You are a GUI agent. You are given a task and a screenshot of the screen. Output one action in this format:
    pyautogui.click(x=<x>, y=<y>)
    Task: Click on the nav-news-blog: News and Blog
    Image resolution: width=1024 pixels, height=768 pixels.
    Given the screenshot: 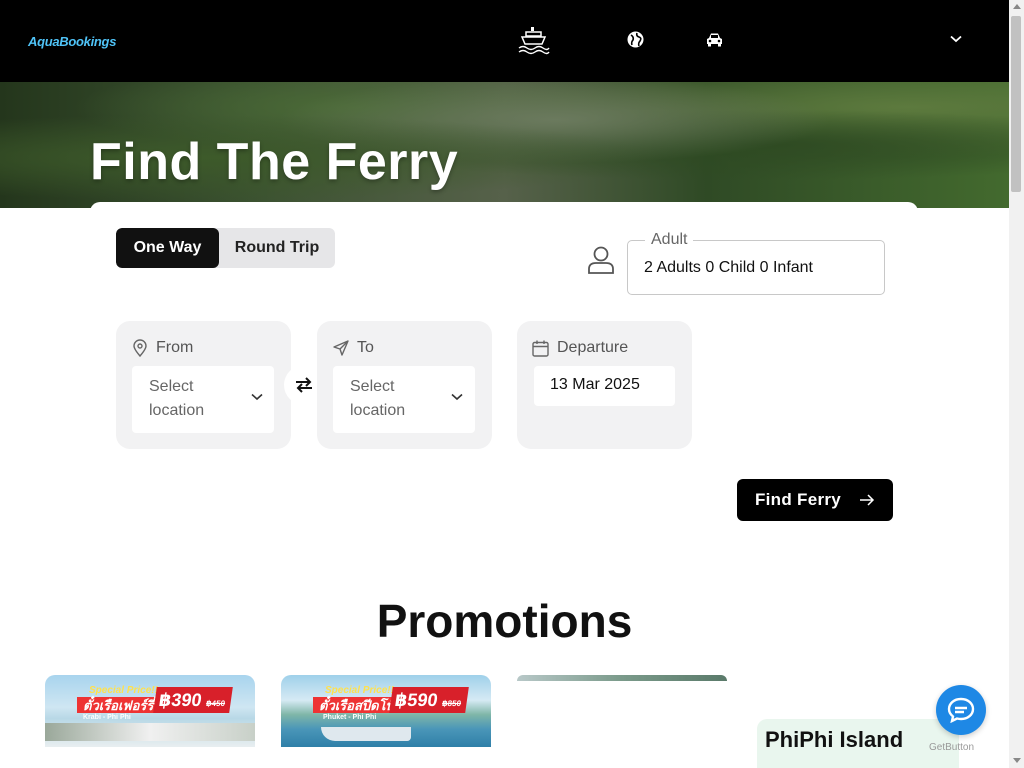 What is the action you would take?
    pyautogui.click(x=838, y=39)
    